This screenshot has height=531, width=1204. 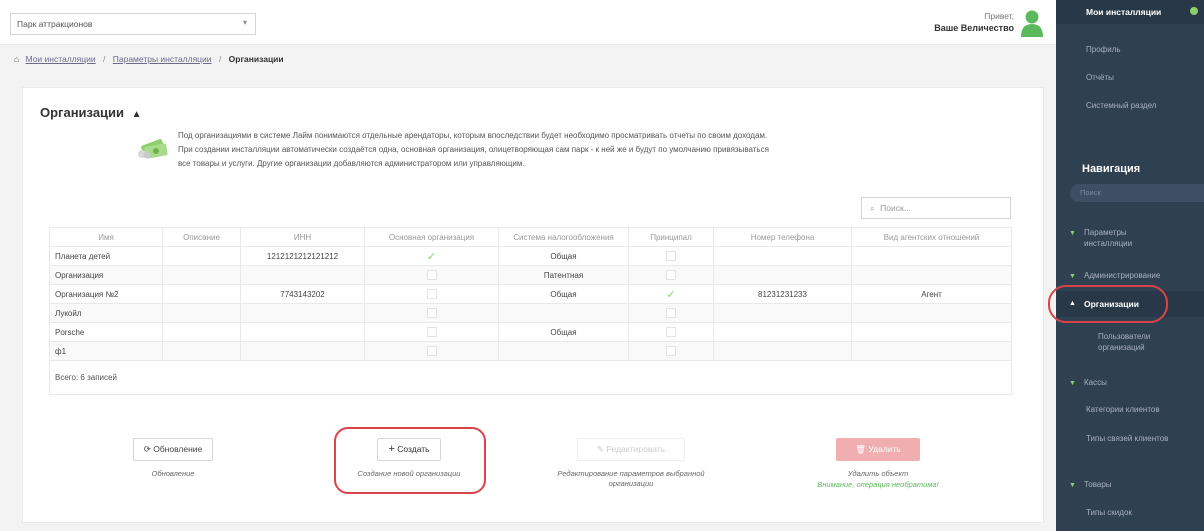 I want to click on column-header: Основная организация, so click(x=431, y=237).